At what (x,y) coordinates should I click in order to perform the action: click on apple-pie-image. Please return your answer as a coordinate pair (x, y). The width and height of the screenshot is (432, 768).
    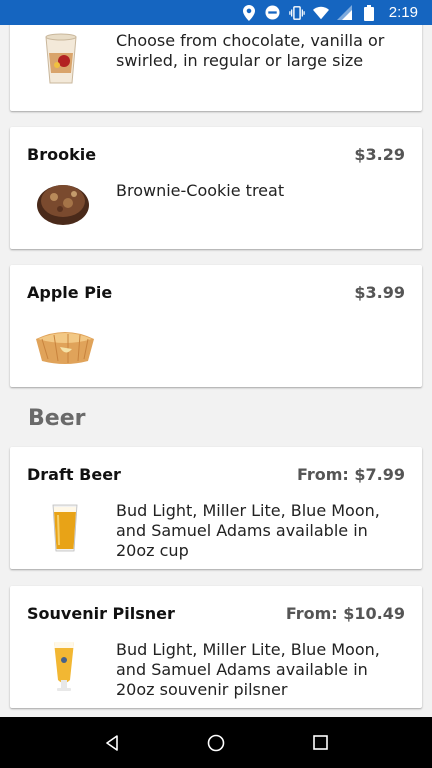
    Looking at the image, I should click on (65, 346).